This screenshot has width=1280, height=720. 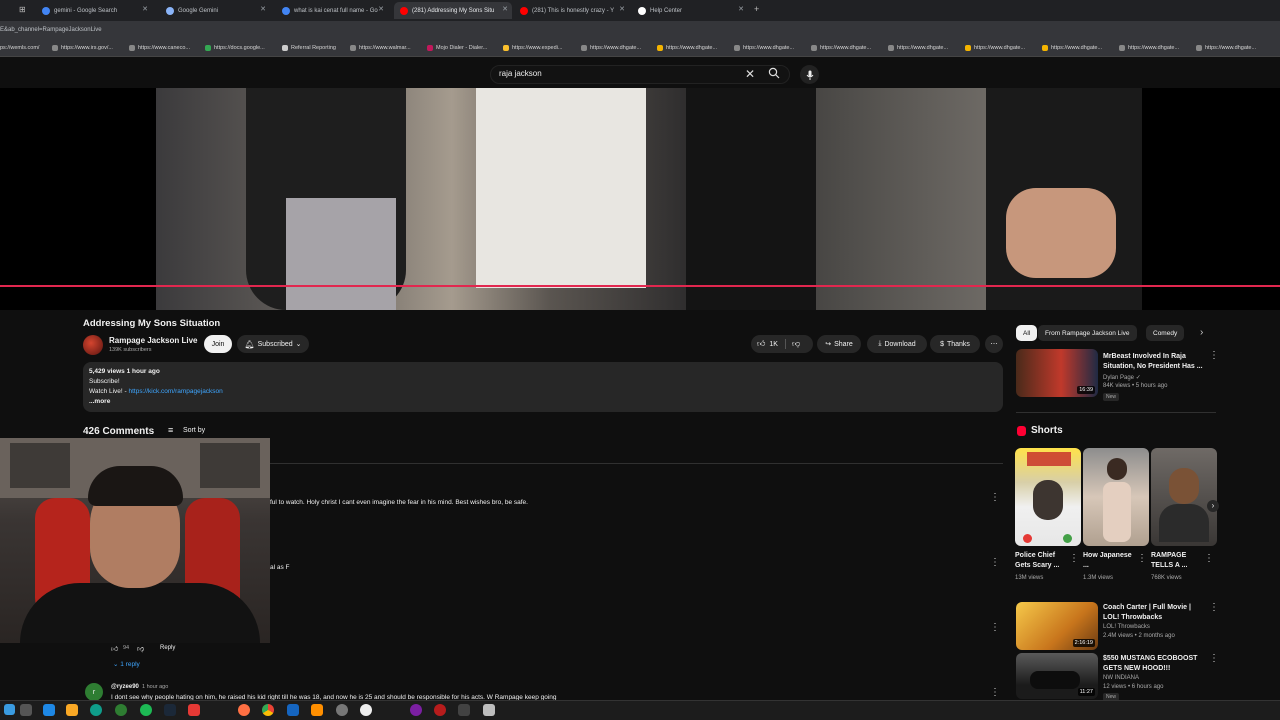 What do you see at coordinates (774, 75) in the screenshot?
I see `search-icon` at bounding box center [774, 75].